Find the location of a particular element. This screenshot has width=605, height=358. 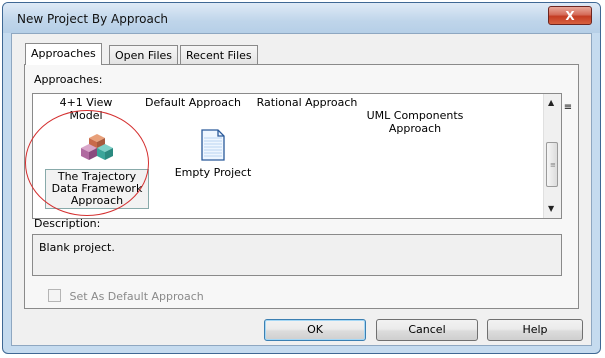

approach-item-label: UML Components Approach is located at coordinates (415, 122).